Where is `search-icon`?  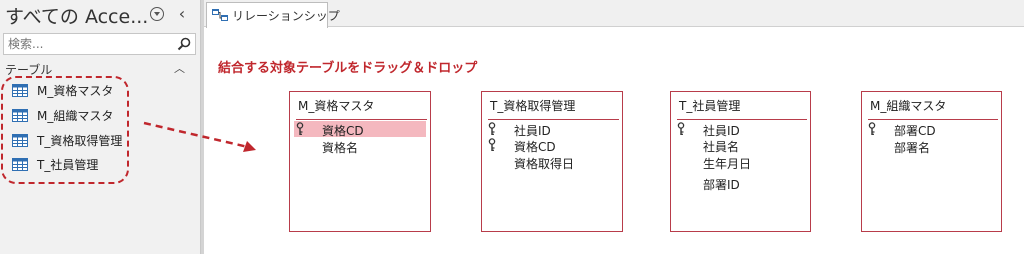 search-icon is located at coordinates (184, 44).